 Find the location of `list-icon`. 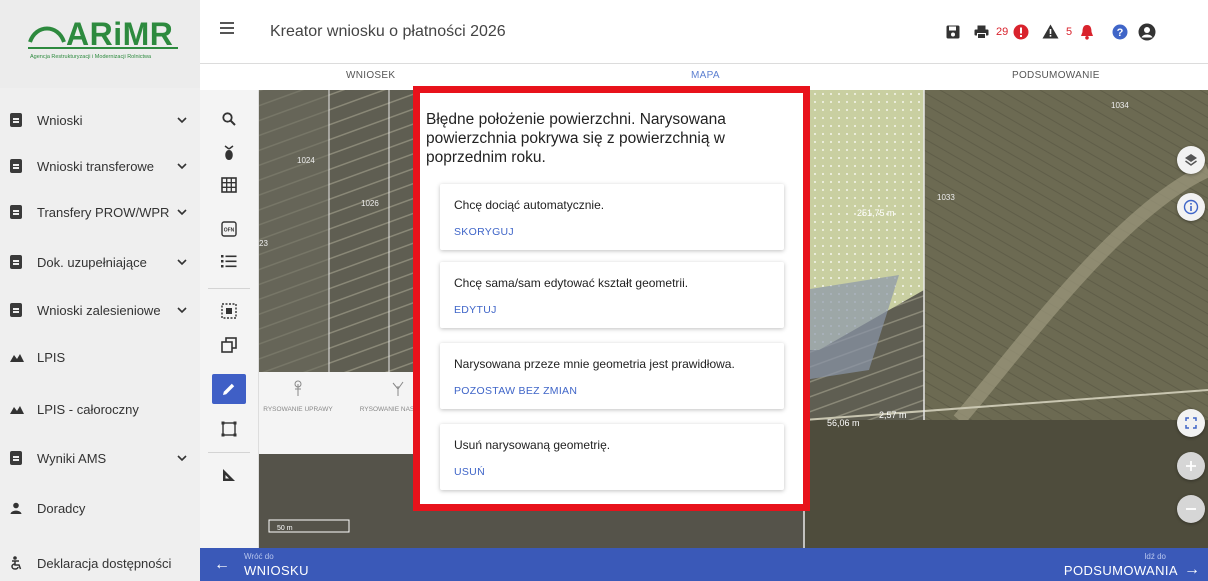

list-icon is located at coordinates (229, 261).